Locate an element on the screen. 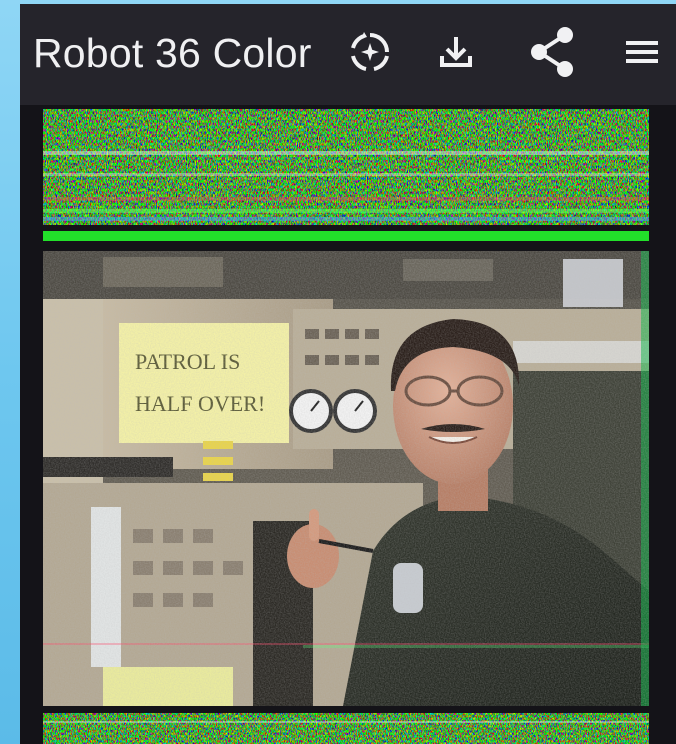  decode-new-button is located at coordinates (370, 52).